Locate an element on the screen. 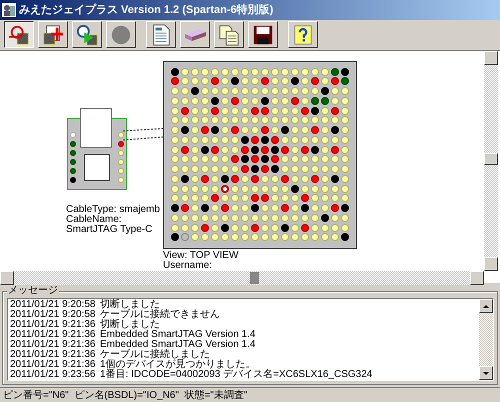 The height and width of the screenshot is (402, 500). circle-icon is located at coordinates (121, 35).